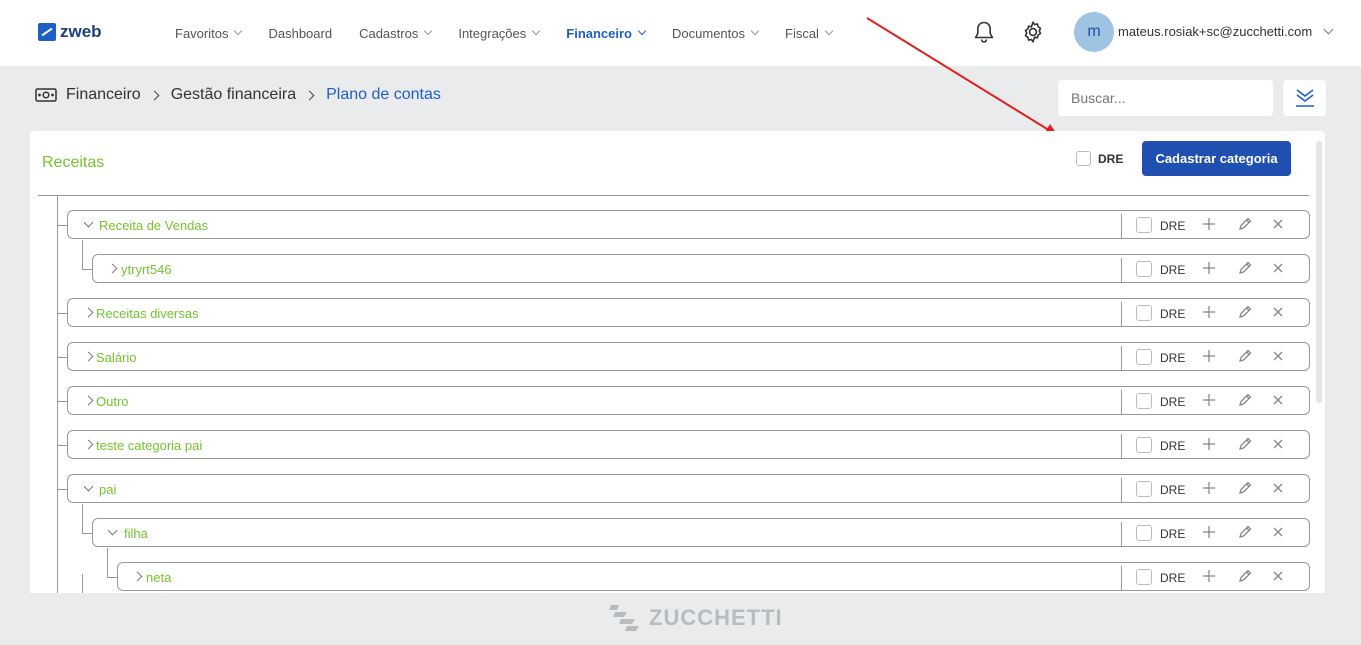 The image size is (1361, 645). What do you see at coordinates (1165, 98) in the screenshot?
I see `search-input` at bounding box center [1165, 98].